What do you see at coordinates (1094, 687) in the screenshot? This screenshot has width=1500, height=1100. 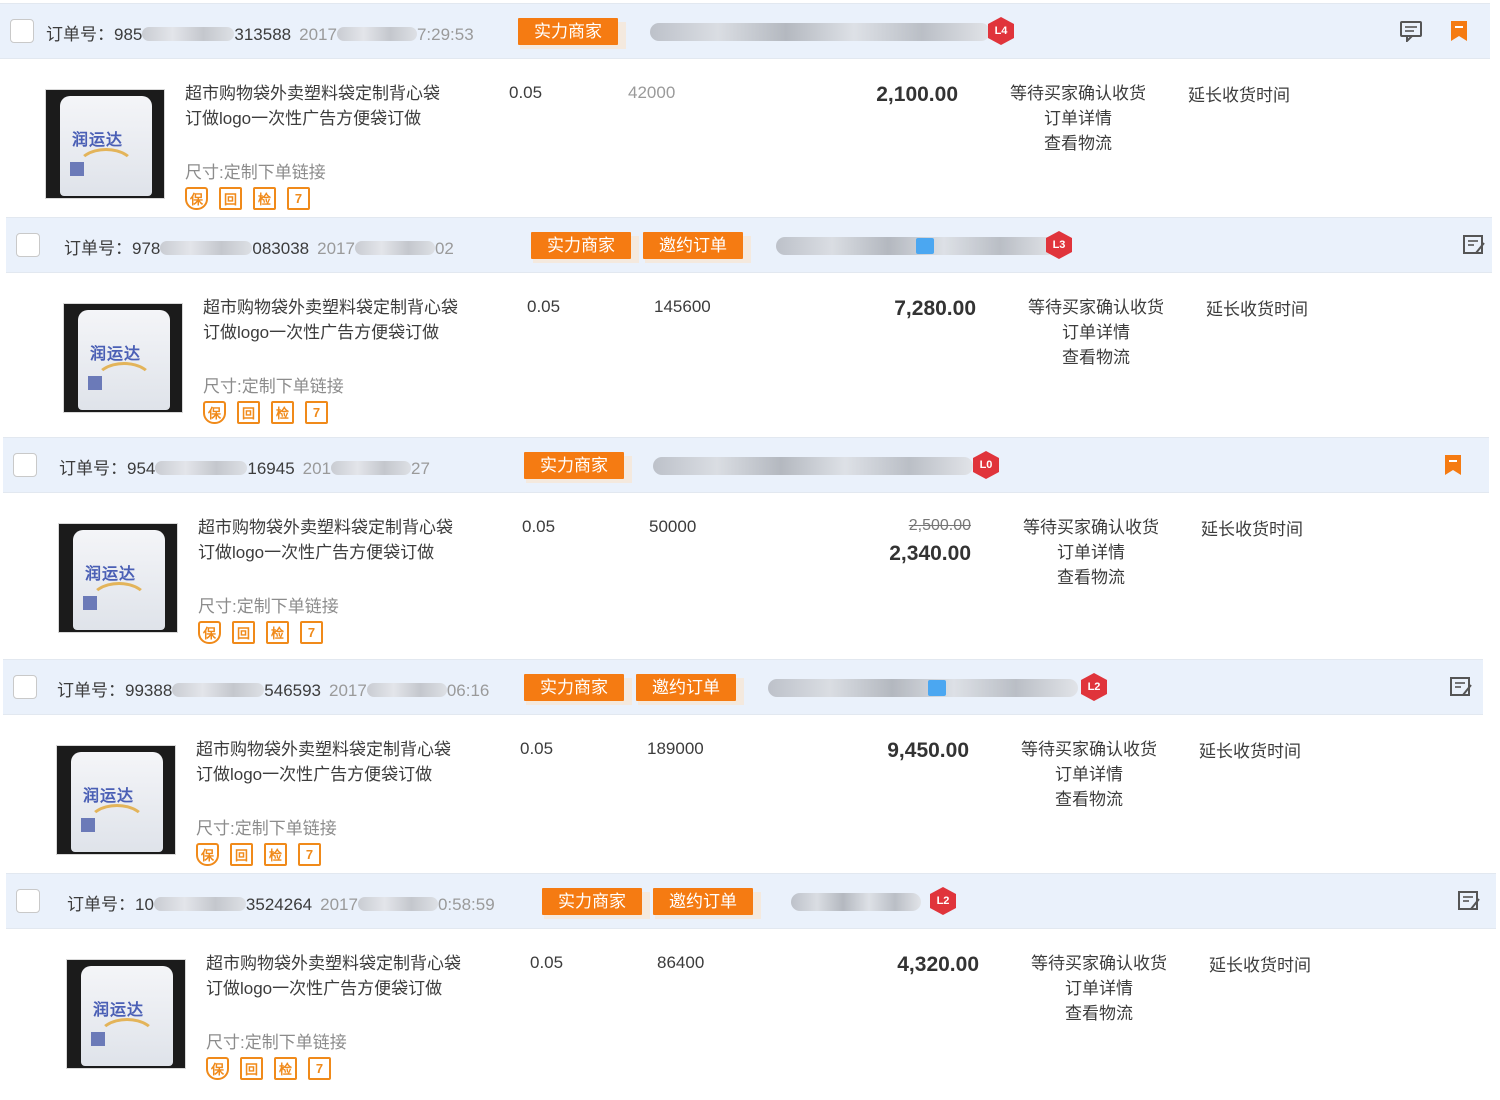 I see `seller-level-badge: L2` at bounding box center [1094, 687].